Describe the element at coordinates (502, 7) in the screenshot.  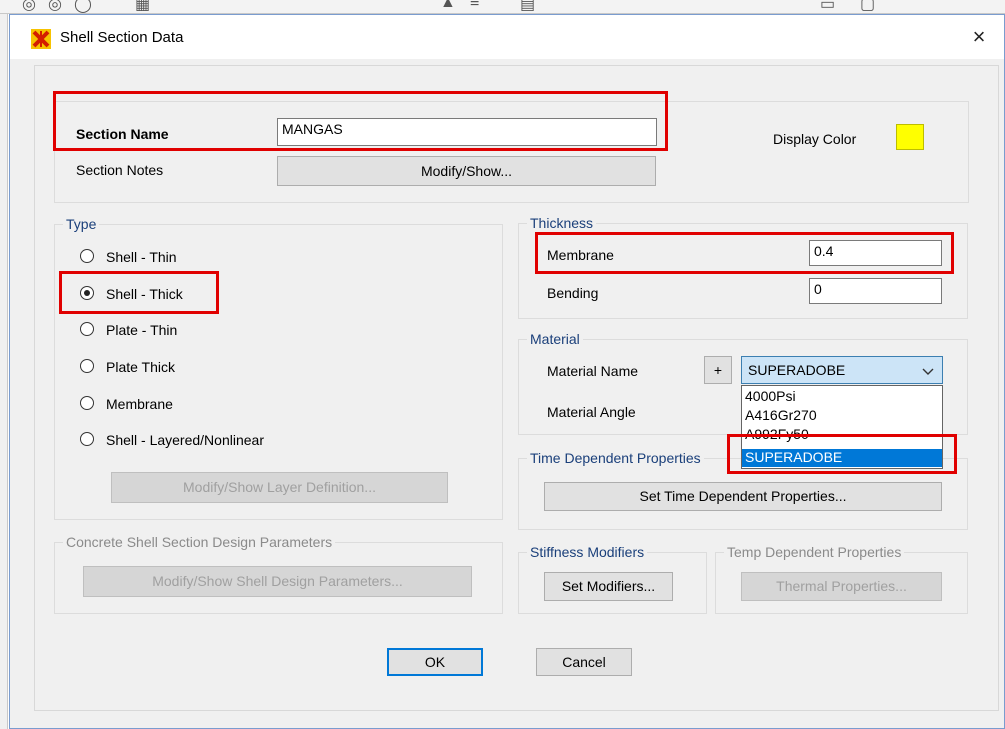
I see `parent-toolbar-strip: ◎ ◎ ◯ ▦ ▲ ≡ ▤ ▭ ▢` at that location.